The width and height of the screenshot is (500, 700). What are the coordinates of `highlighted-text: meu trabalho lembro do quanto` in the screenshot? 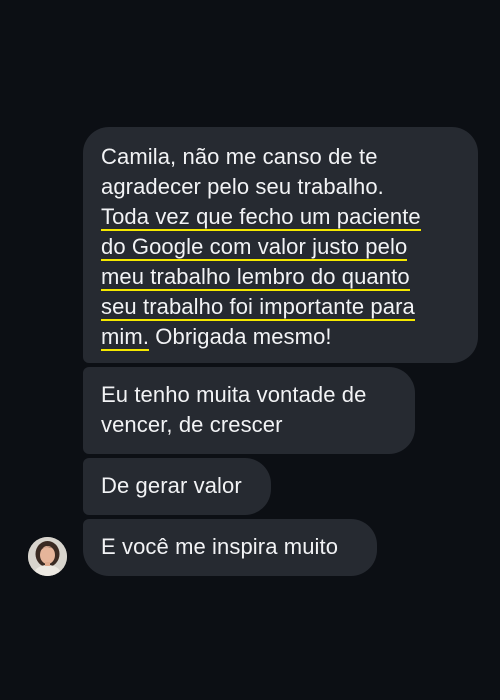 It's located at (255, 277).